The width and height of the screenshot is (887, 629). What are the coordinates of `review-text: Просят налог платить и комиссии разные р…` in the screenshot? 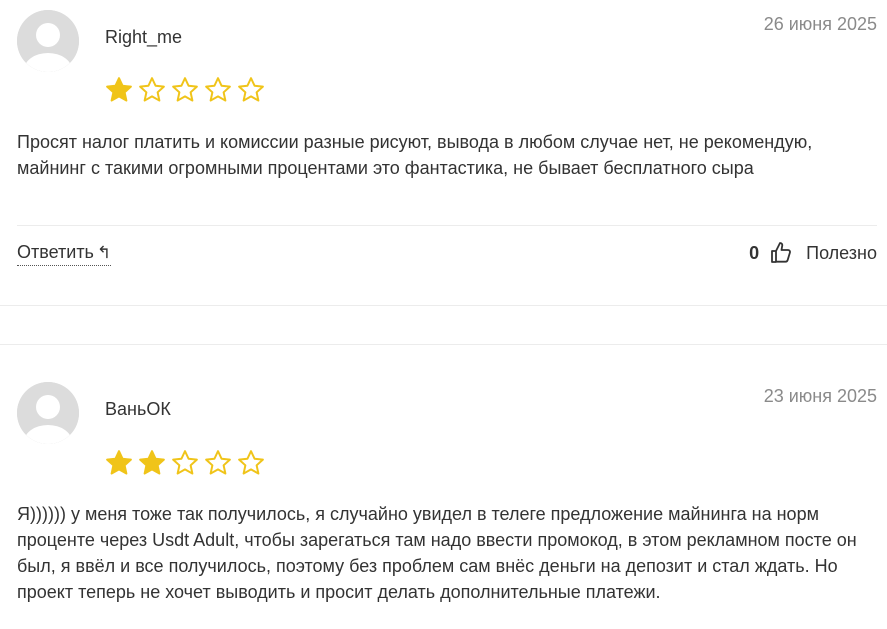 It's located at (415, 155).